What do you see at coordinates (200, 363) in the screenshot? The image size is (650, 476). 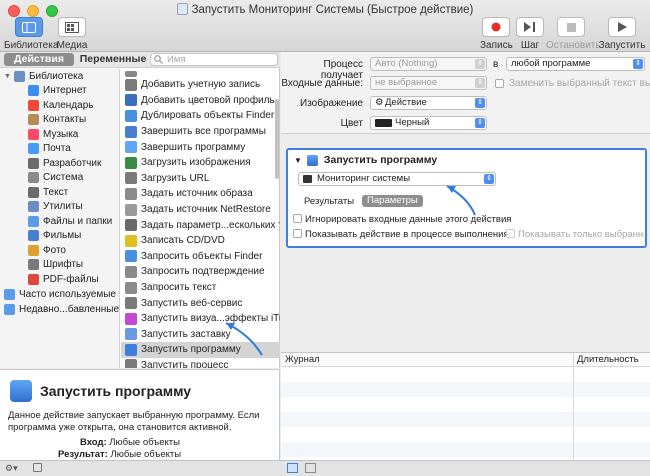 I see `action-item: Запустить процесс` at bounding box center [200, 363].